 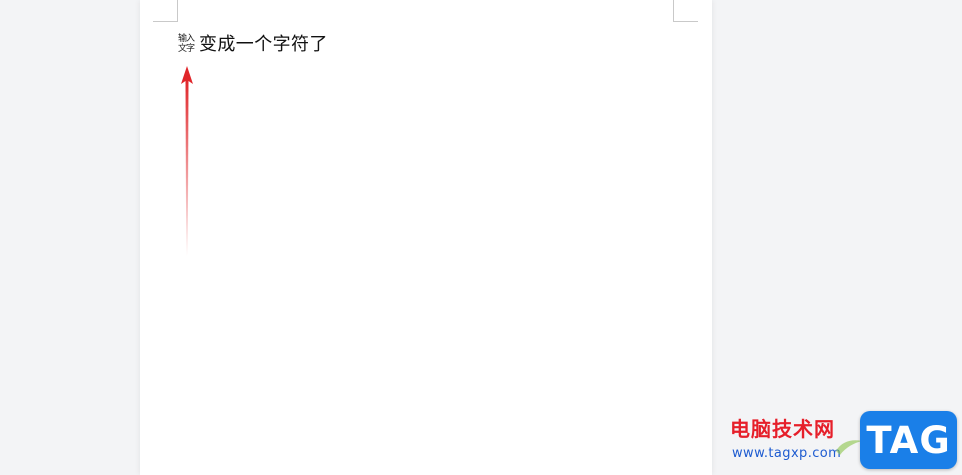 I want to click on document-text-line: 输入 文字 变成一个字符了, so click(x=253, y=43).